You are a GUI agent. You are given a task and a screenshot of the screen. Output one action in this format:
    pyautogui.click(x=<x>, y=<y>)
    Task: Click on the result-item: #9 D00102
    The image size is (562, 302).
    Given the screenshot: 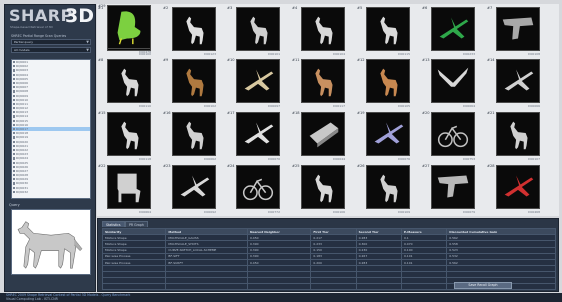 What is the action you would take?
    pyautogui.click(x=191, y=84)
    